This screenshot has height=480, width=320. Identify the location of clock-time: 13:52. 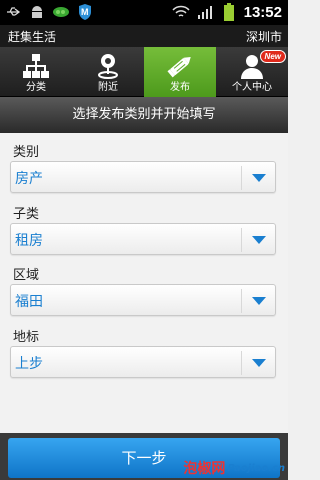
(262, 12).